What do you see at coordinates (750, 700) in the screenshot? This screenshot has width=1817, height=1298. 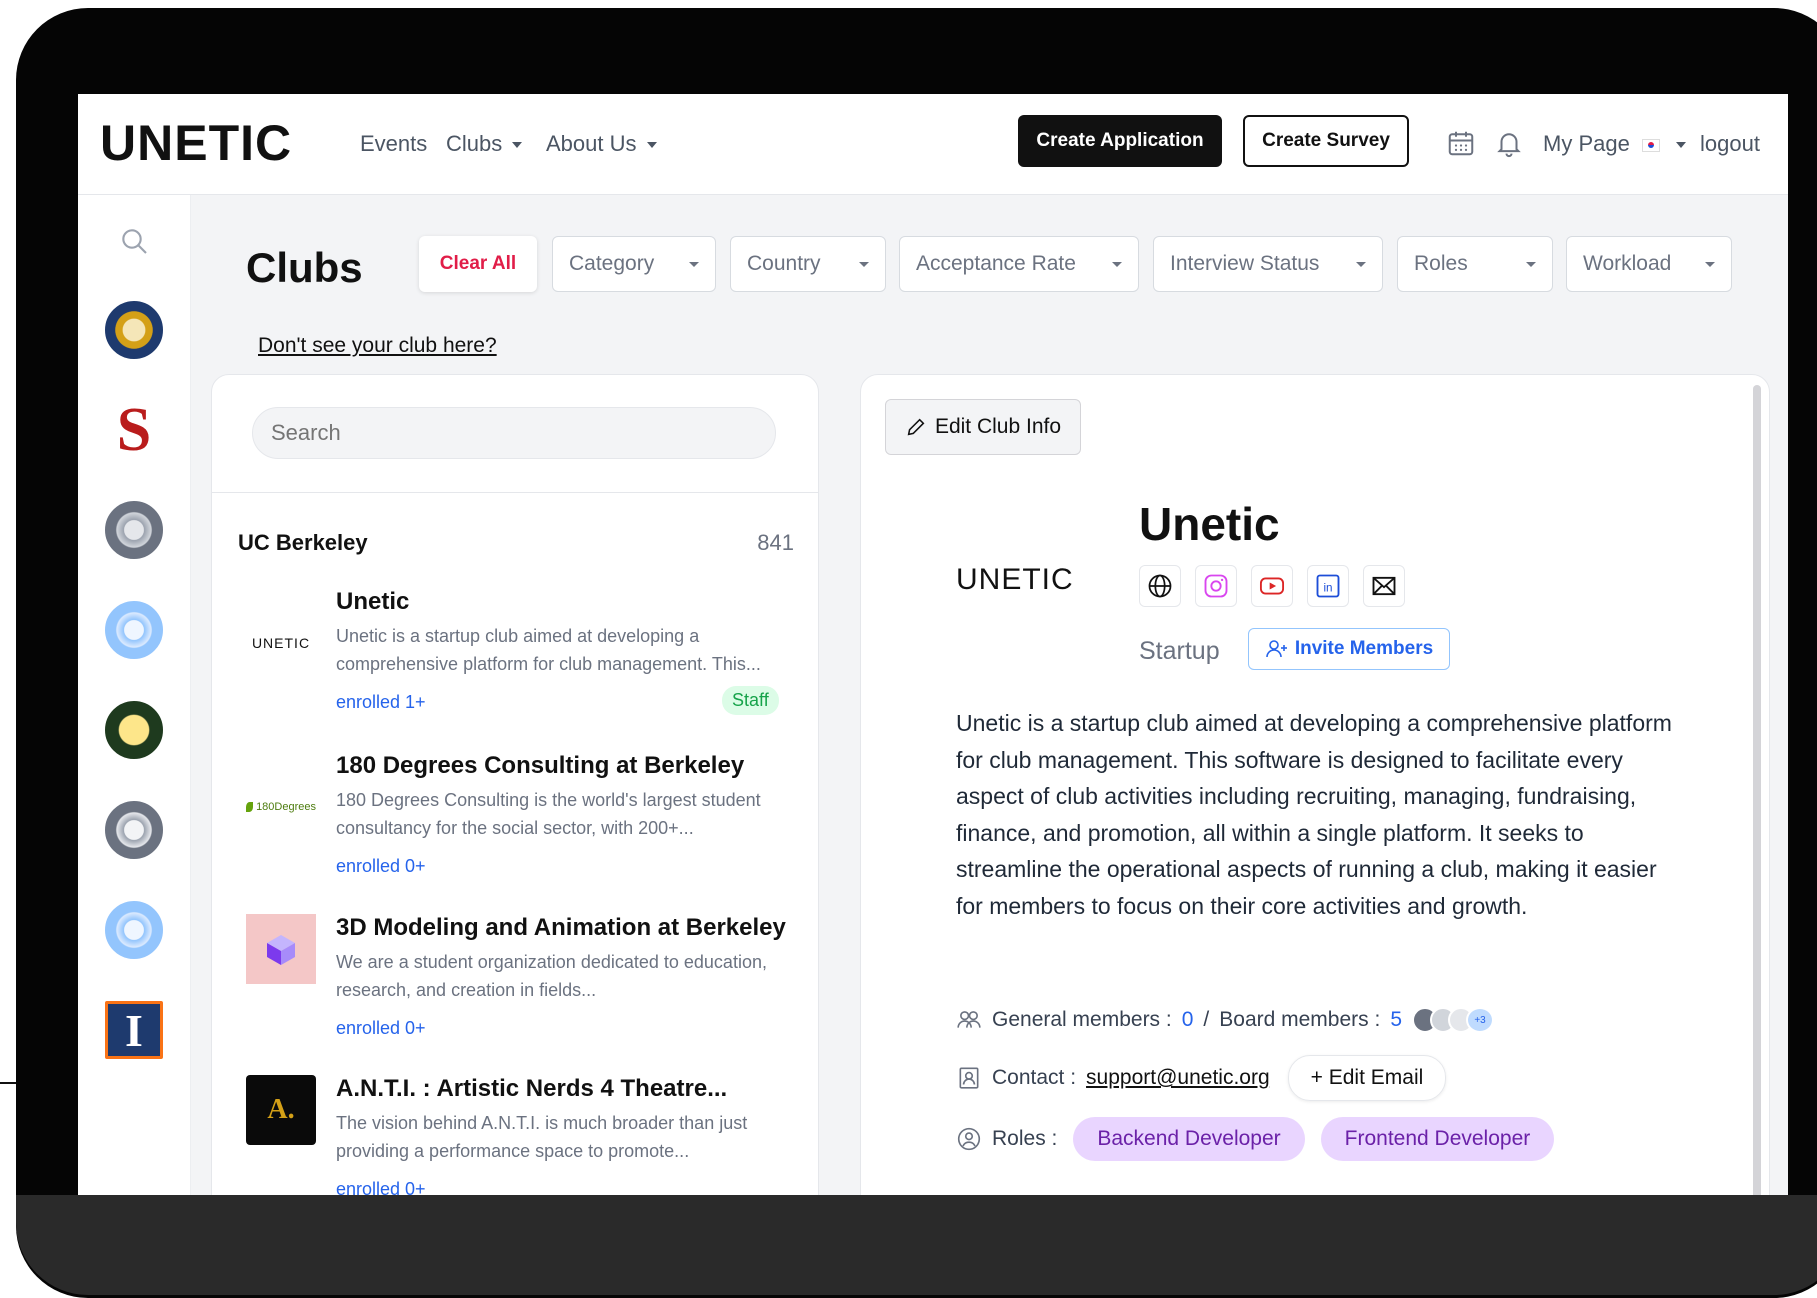 I see `staff-badge: Staff` at bounding box center [750, 700].